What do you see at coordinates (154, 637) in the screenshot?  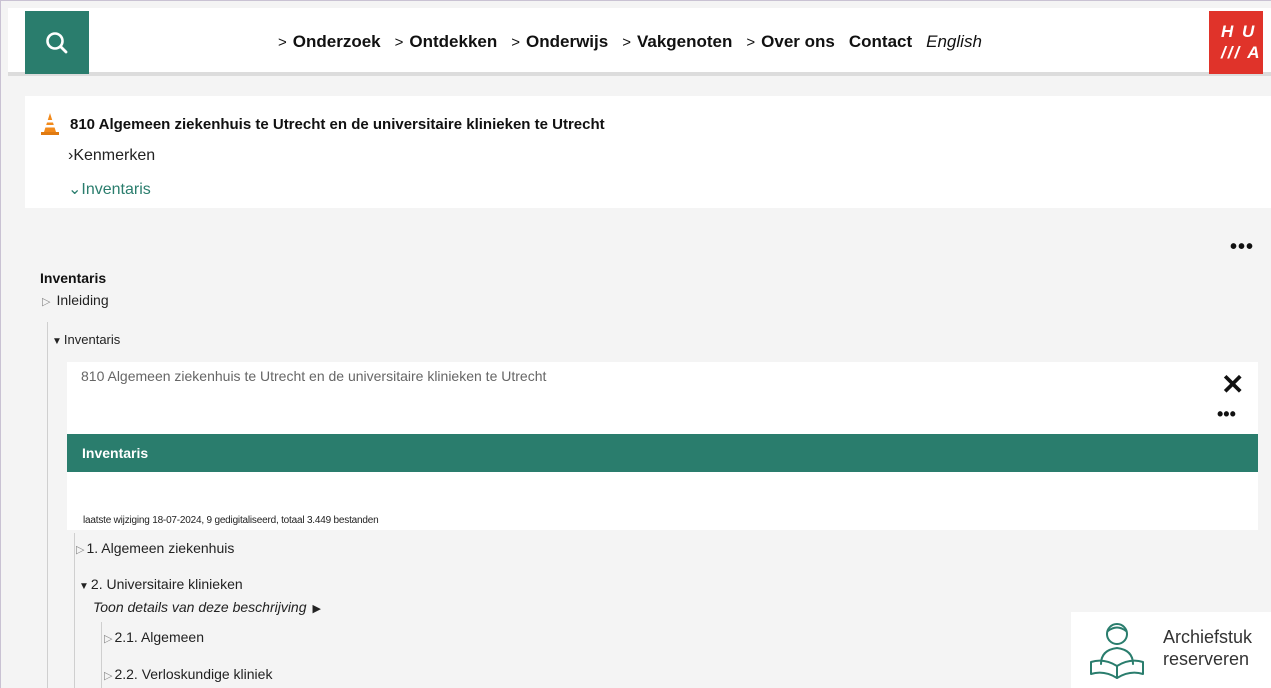 I see `tree-node-algemeen: ▷ 2.1. Algemeen` at bounding box center [154, 637].